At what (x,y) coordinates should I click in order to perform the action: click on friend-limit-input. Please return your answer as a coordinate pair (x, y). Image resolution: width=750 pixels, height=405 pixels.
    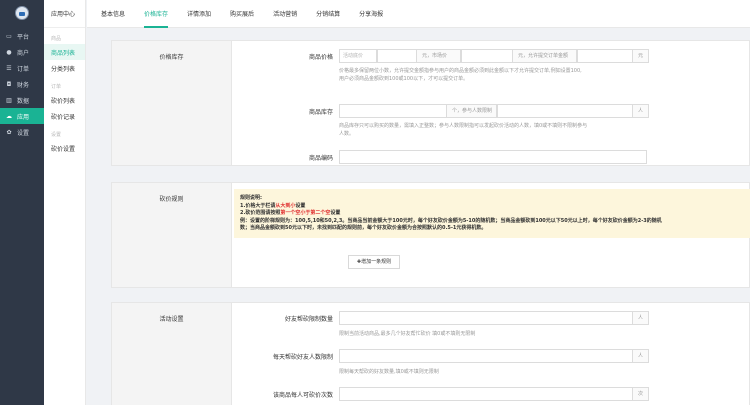
    Looking at the image, I should click on (486, 318).